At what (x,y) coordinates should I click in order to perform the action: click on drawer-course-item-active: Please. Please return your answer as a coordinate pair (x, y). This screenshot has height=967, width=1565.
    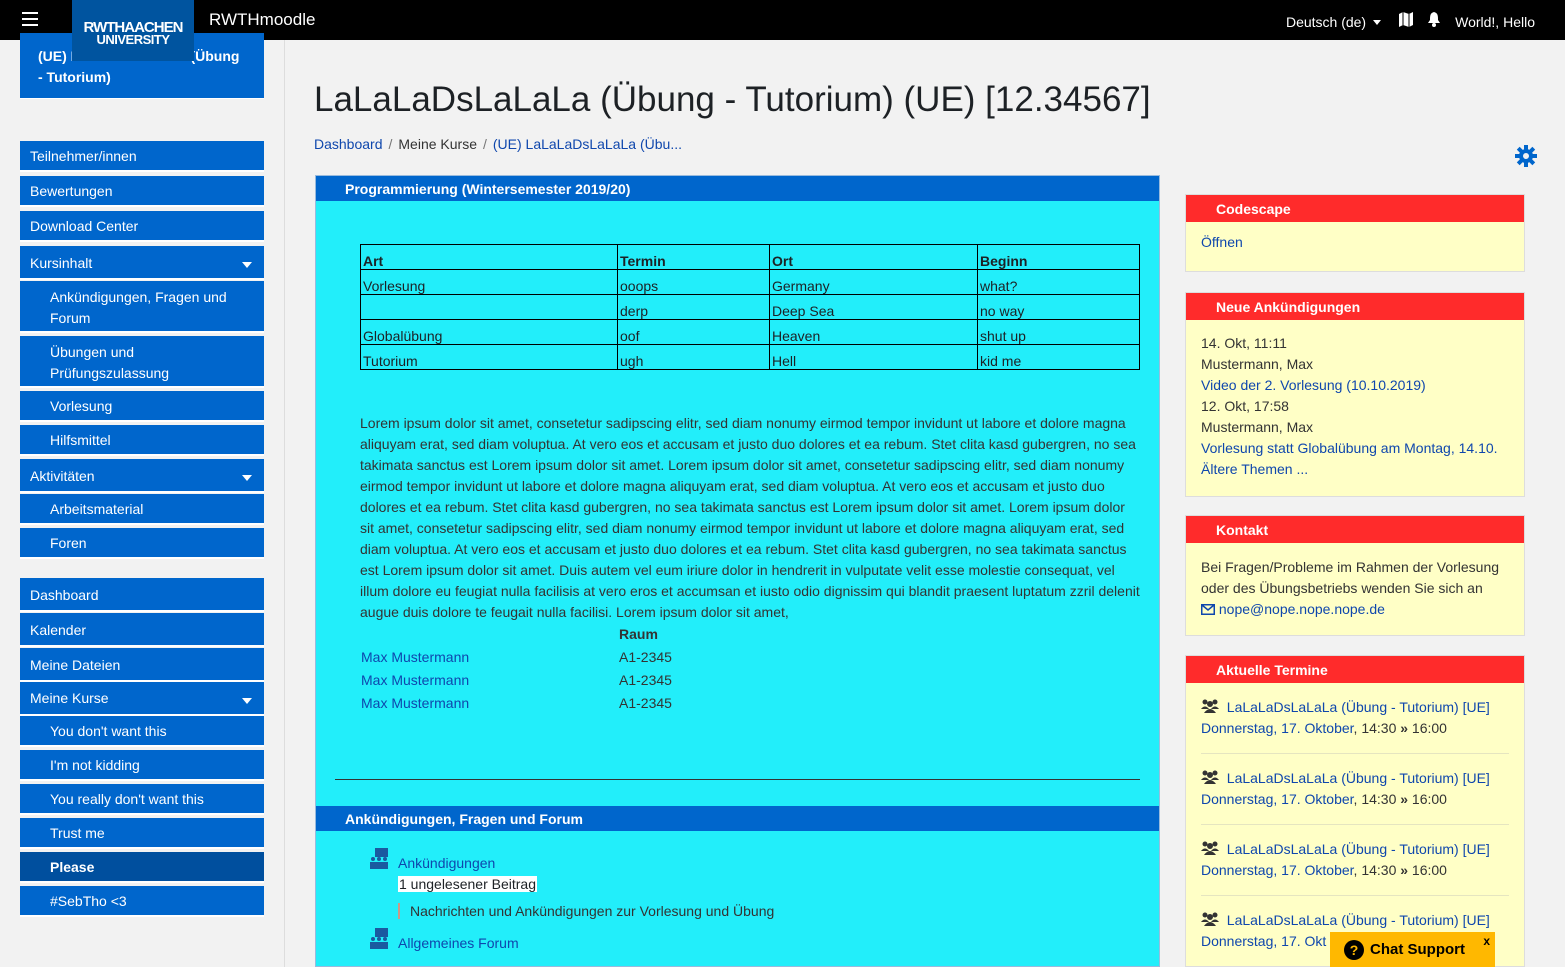
    Looking at the image, I should click on (142, 867).